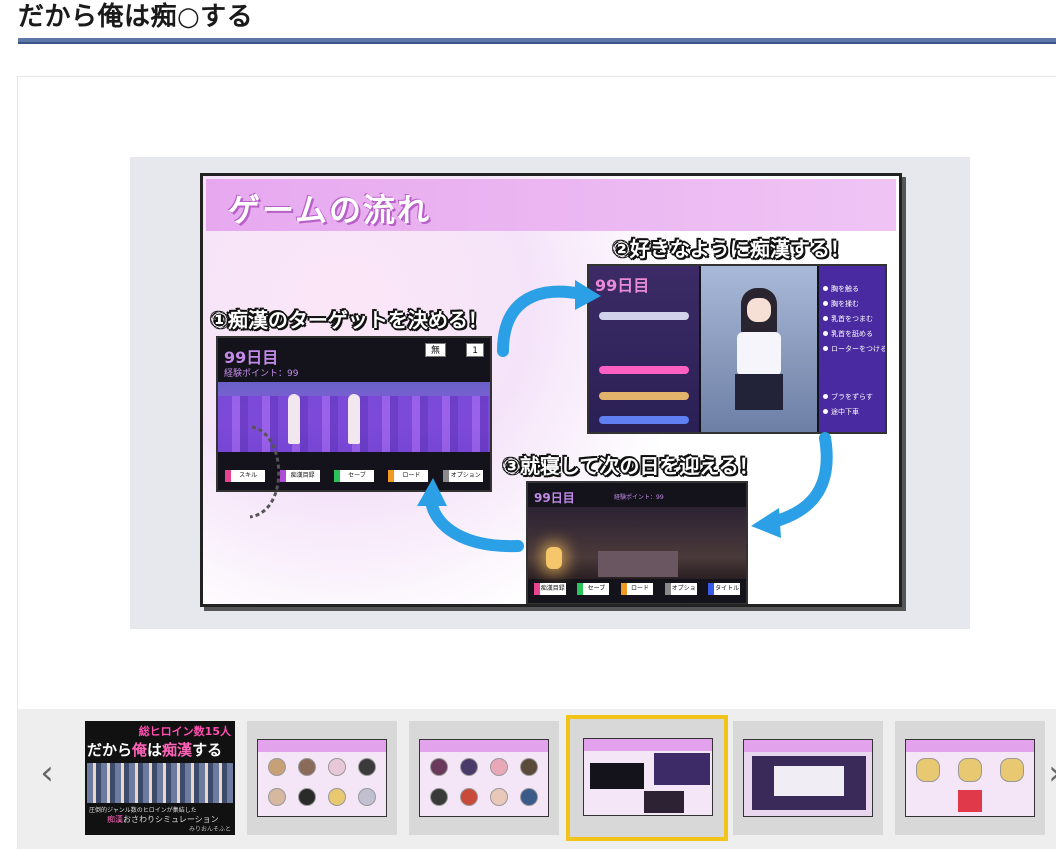  What do you see at coordinates (184, 731) in the screenshot?
I see `cover-heroine-count: 総ヒロイン数15人` at bounding box center [184, 731].